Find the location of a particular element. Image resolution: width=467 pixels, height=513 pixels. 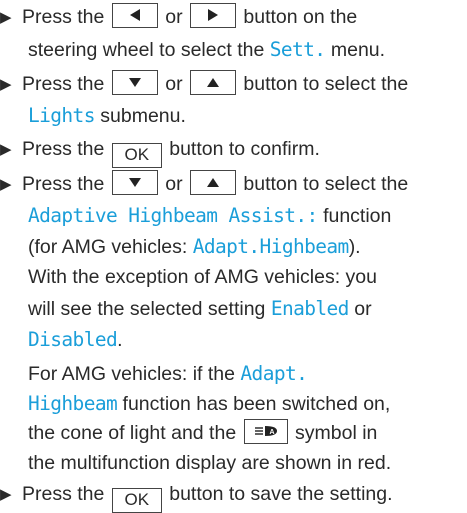

step-4-para-2-line-1: For AMG vehicles: if the Adapt. is located at coordinates (168, 374).